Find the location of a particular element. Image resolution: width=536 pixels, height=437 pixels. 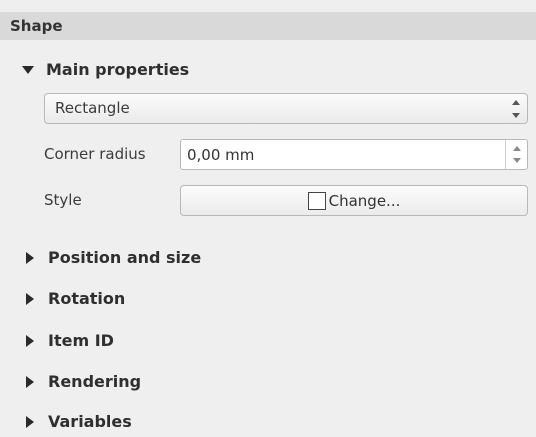

group-label: Variables is located at coordinates (90, 421).